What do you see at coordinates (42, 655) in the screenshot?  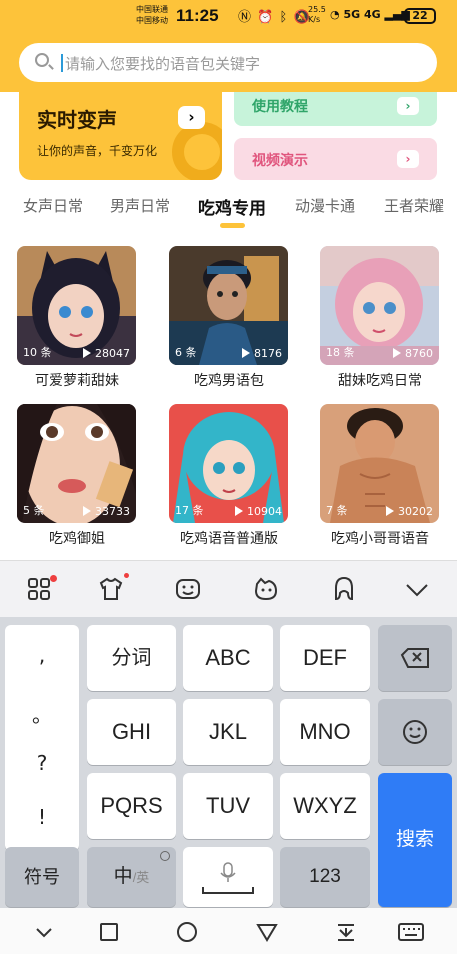 I see `punct-comma: ,` at bounding box center [42, 655].